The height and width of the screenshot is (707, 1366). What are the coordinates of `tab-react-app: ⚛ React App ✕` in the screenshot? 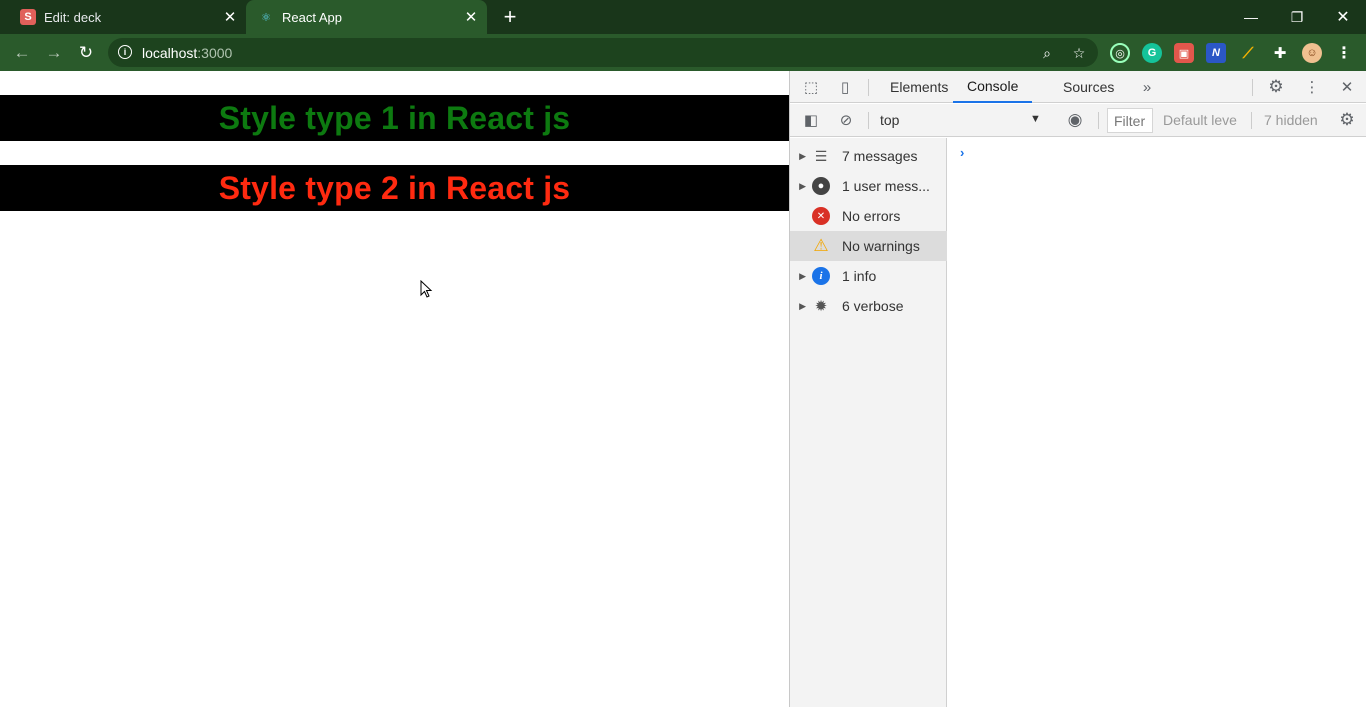 It's located at (366, 17).